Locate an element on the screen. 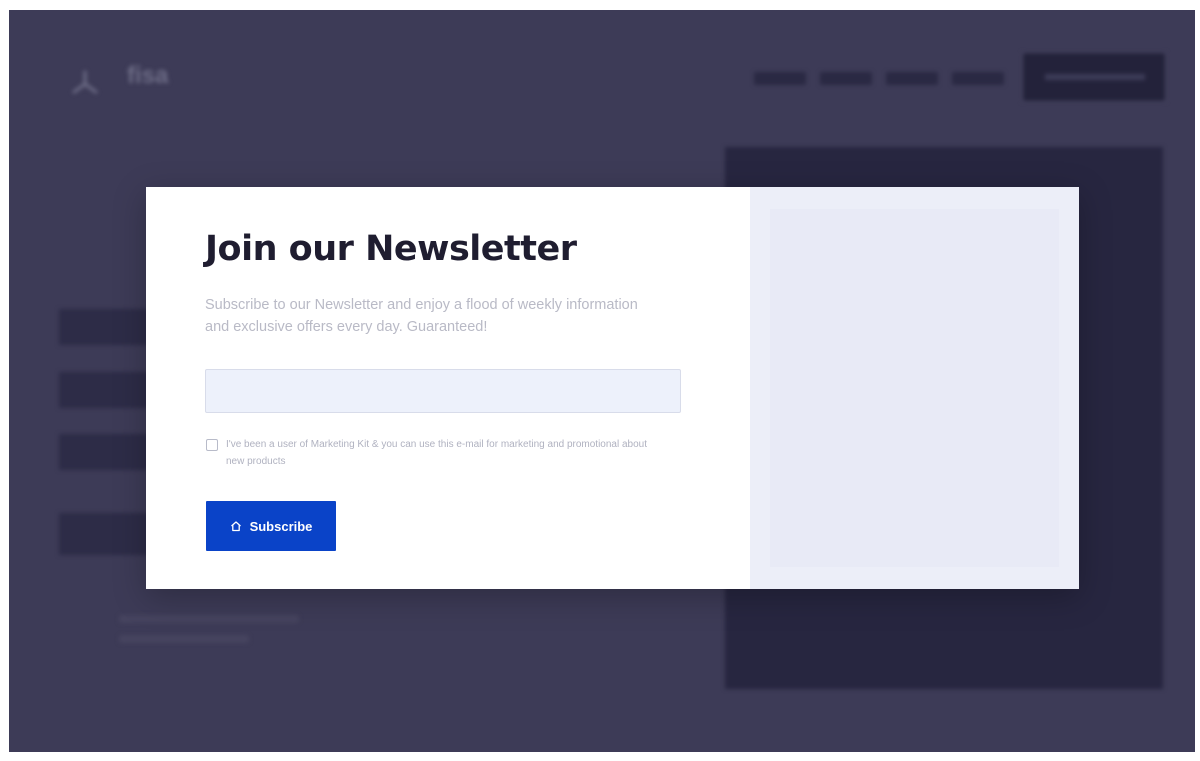  subscribe-button: Subscribe is located at coordinates (271, 526).